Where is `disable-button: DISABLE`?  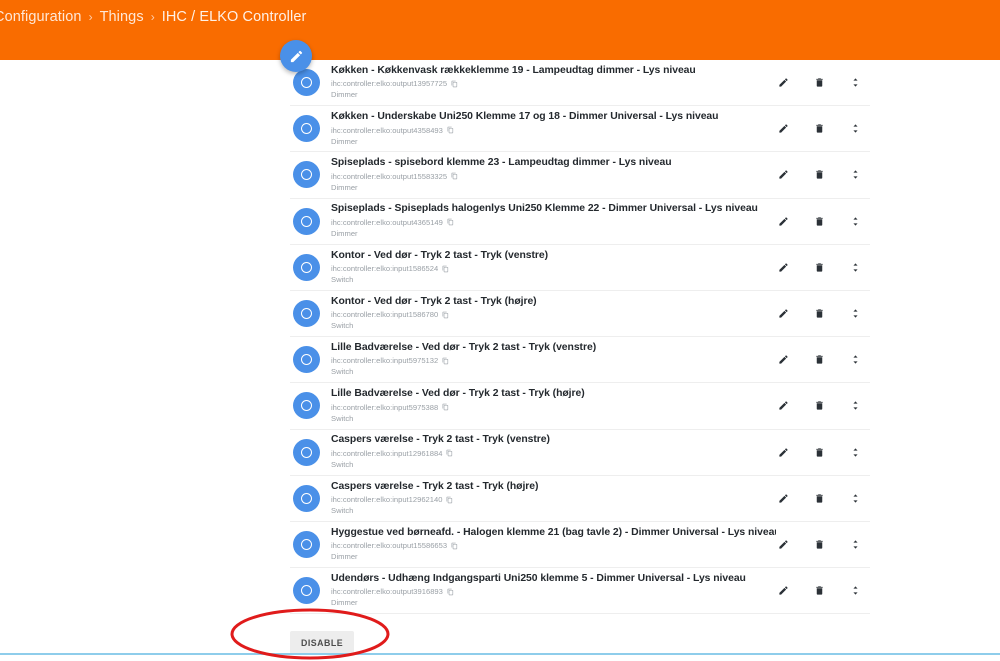 disable-button: DISABLE is located at coordinates (322, 643).